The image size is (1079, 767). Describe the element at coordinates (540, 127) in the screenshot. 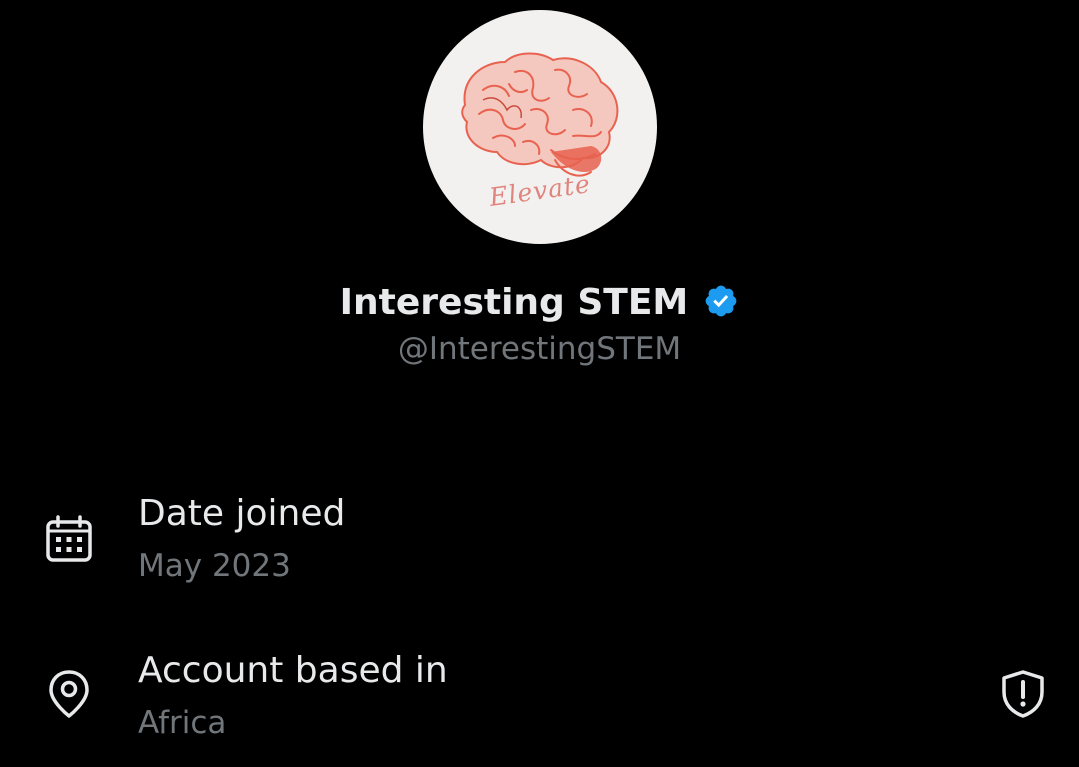

I see `profile-avatar: Elevate` at that location.